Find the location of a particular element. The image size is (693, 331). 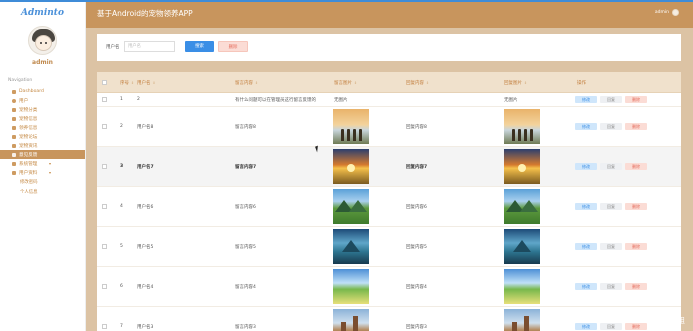

column-header-image: 留言图片 ⇕ is located at coordinates (345, 83).